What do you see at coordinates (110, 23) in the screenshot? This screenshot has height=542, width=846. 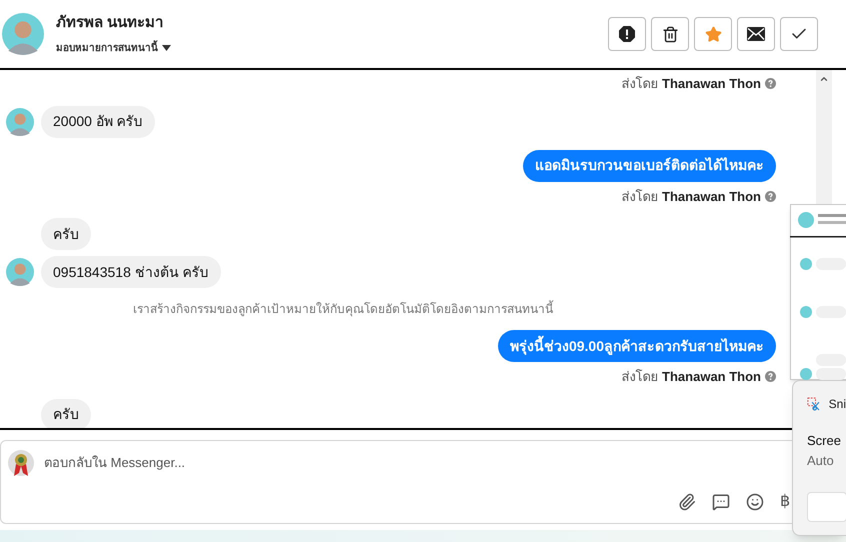 I see `contact-name: ภัทรพล นนทะมา` at bounding box center [110, 23].